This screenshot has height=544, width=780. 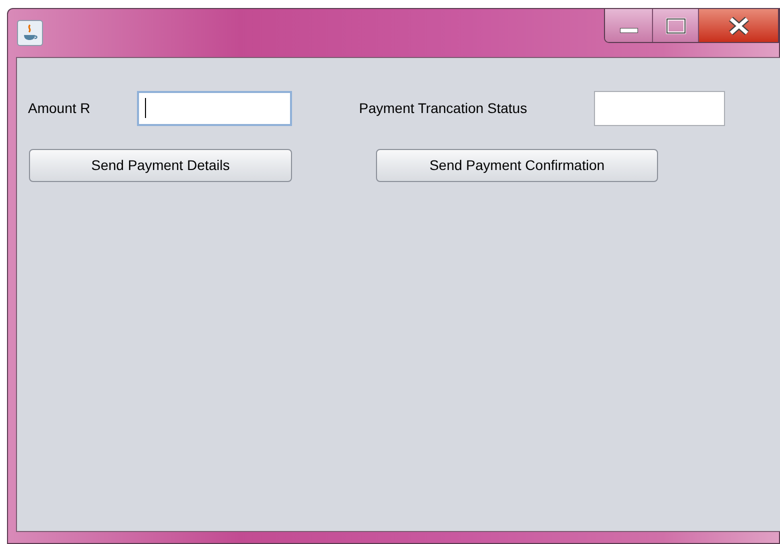 I want to click on maximize-icon, so click(x=676, y=26).